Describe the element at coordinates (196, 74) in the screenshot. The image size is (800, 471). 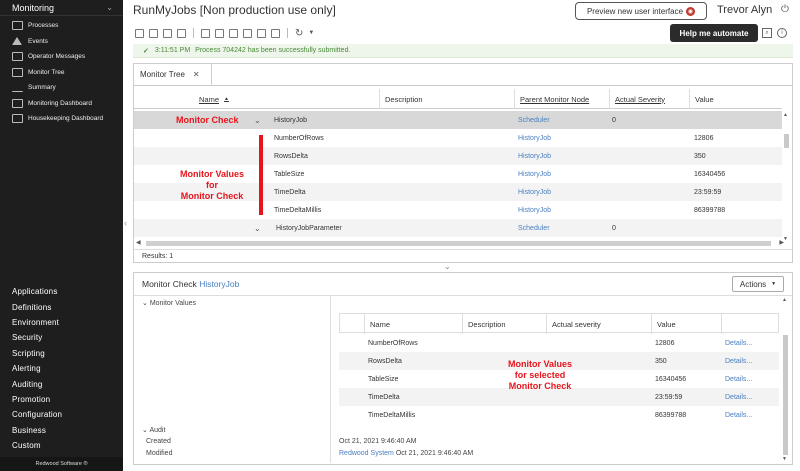
I see `close-icon: ✕` at that location.